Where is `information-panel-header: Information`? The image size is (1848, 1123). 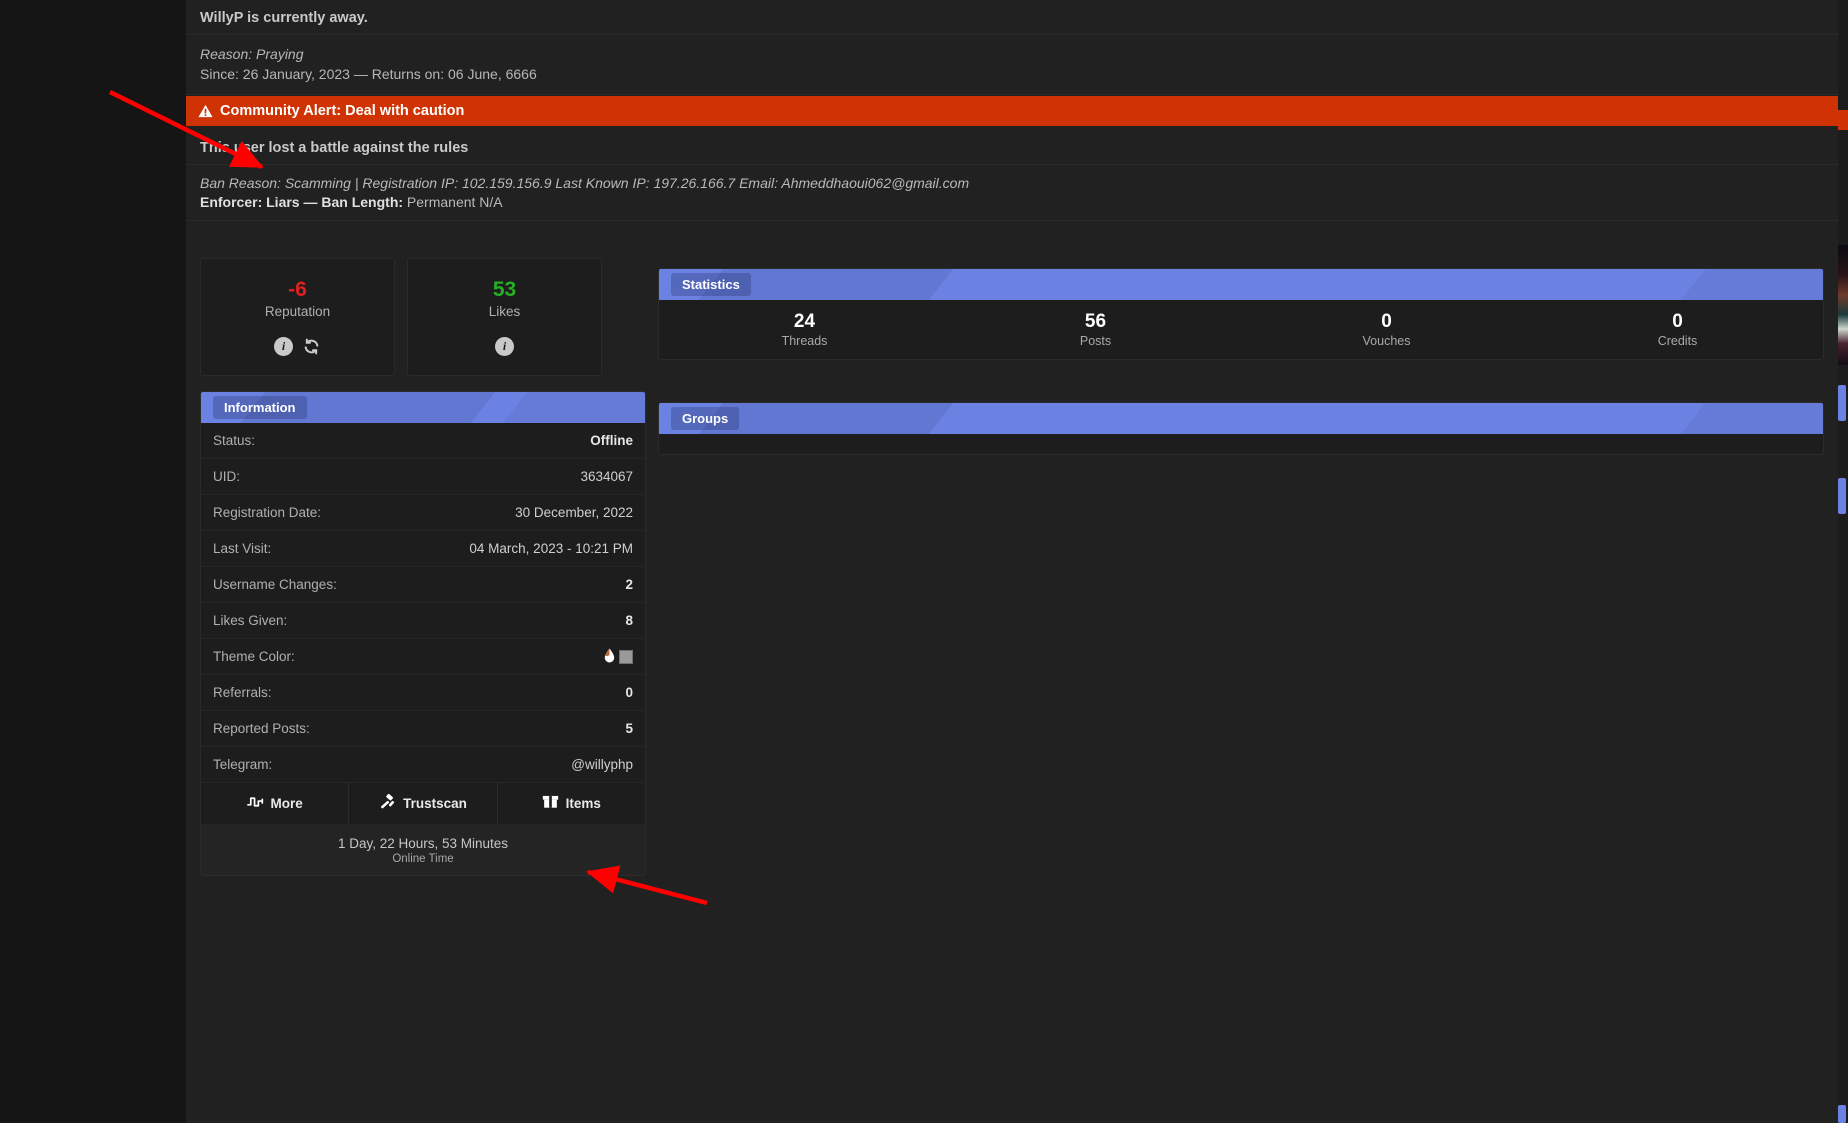
information-panel-header: Information is located at coordinates (423, 407).